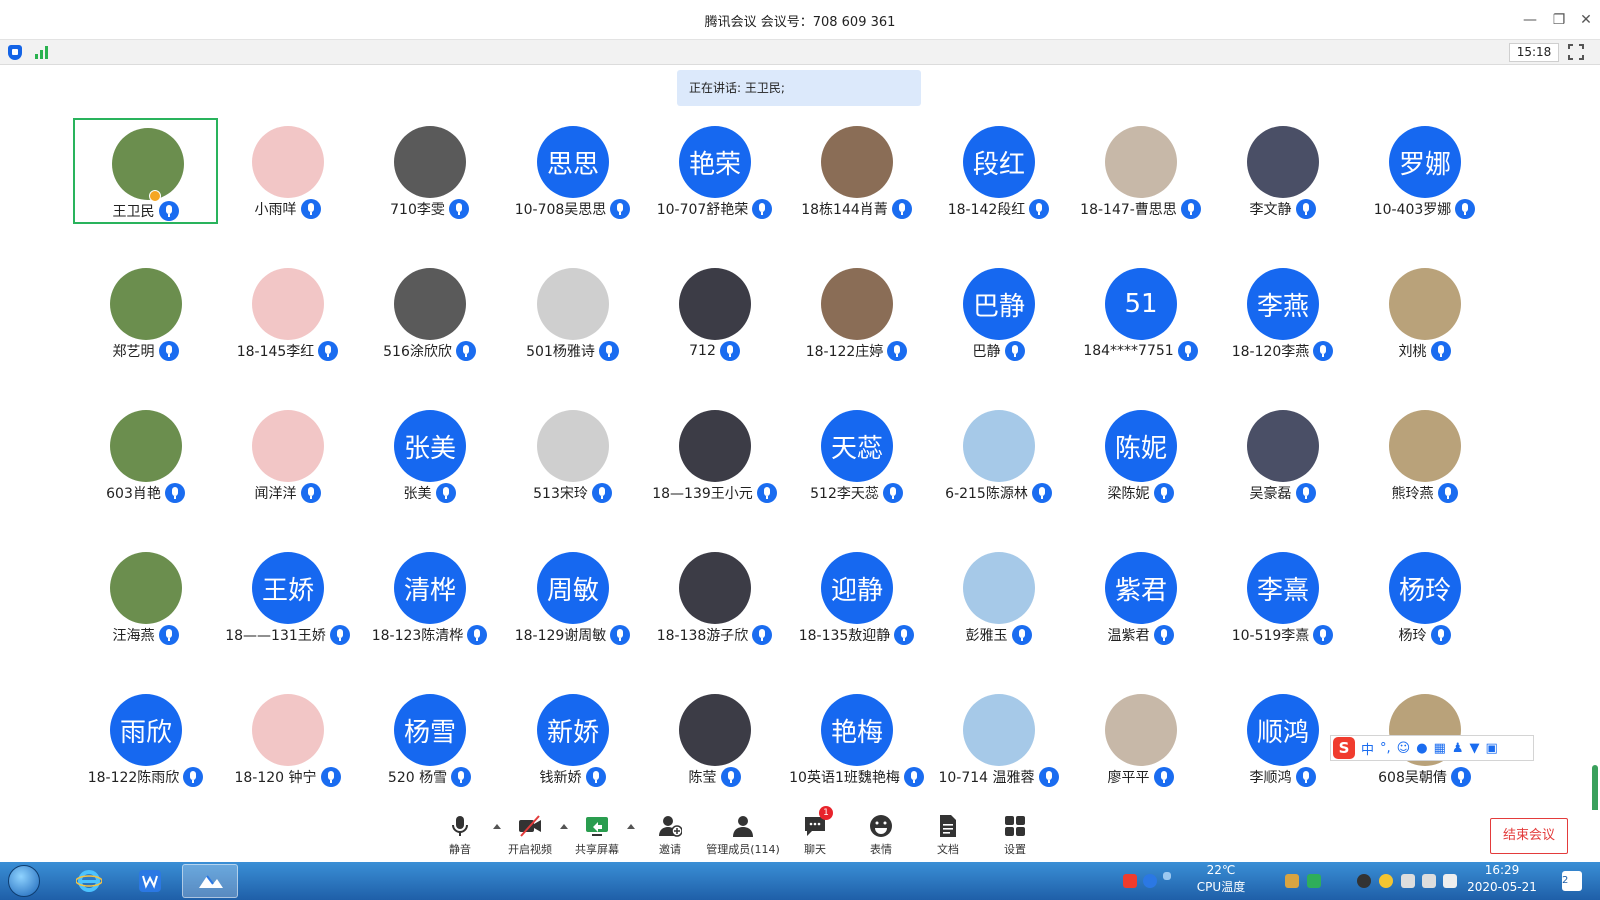  I want to click on help-tray-icon, so click(1150, 881).